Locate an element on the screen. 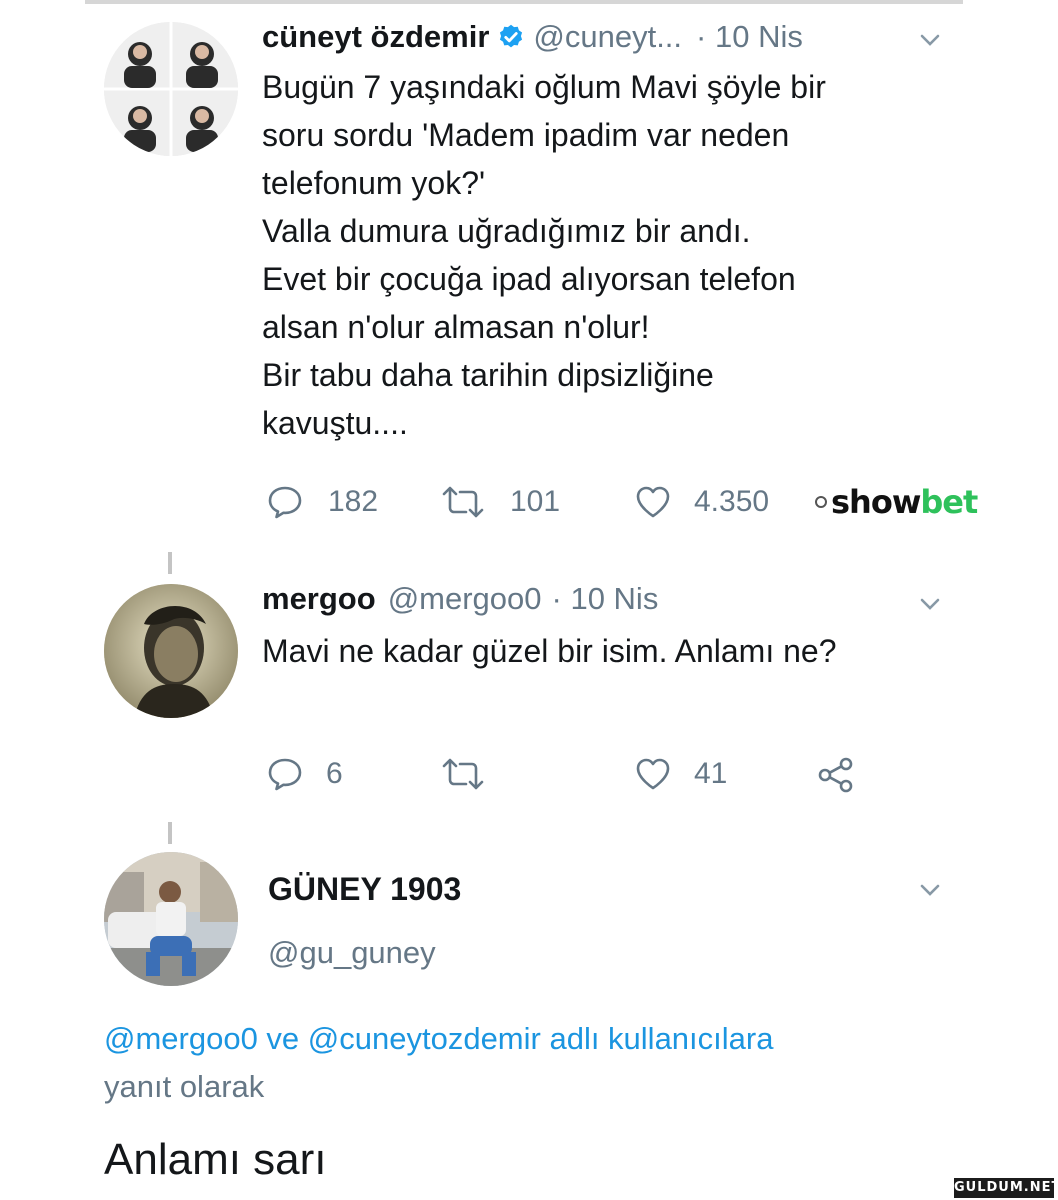 Image resolution: width=1058 pixels, height=1200 pixels. tweet2-retweet-button is located at coordinates (463, 774).